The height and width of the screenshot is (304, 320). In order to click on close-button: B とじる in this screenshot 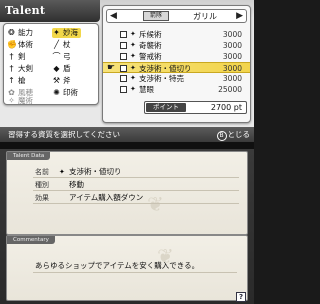, I will do `click(233, 135)`.